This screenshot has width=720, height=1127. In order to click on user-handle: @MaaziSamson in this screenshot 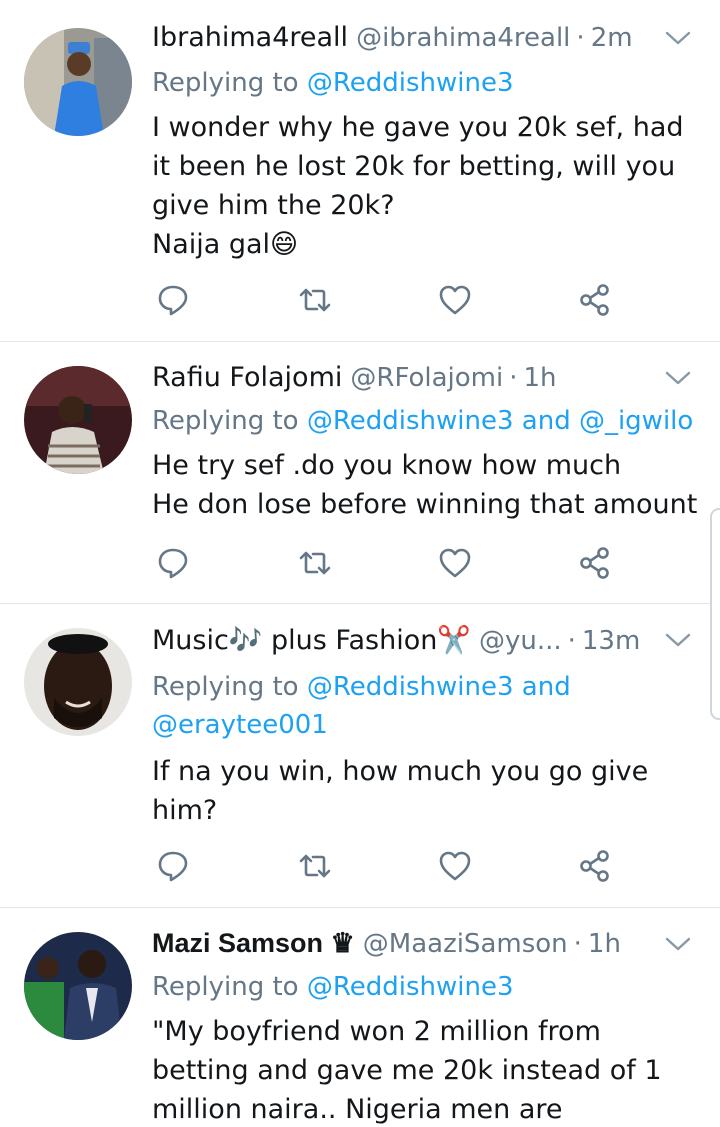, I will do `click(465, 944)`.